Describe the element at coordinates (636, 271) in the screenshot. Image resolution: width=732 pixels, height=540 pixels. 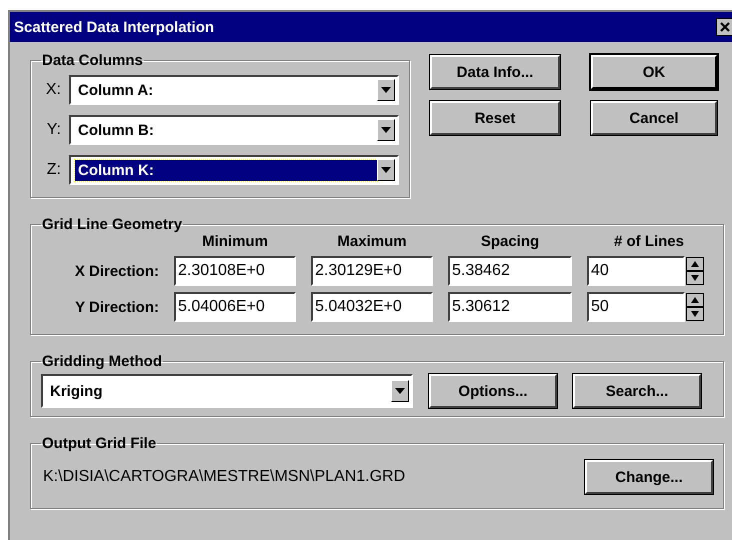
I see `lines-field: 40` at that location.